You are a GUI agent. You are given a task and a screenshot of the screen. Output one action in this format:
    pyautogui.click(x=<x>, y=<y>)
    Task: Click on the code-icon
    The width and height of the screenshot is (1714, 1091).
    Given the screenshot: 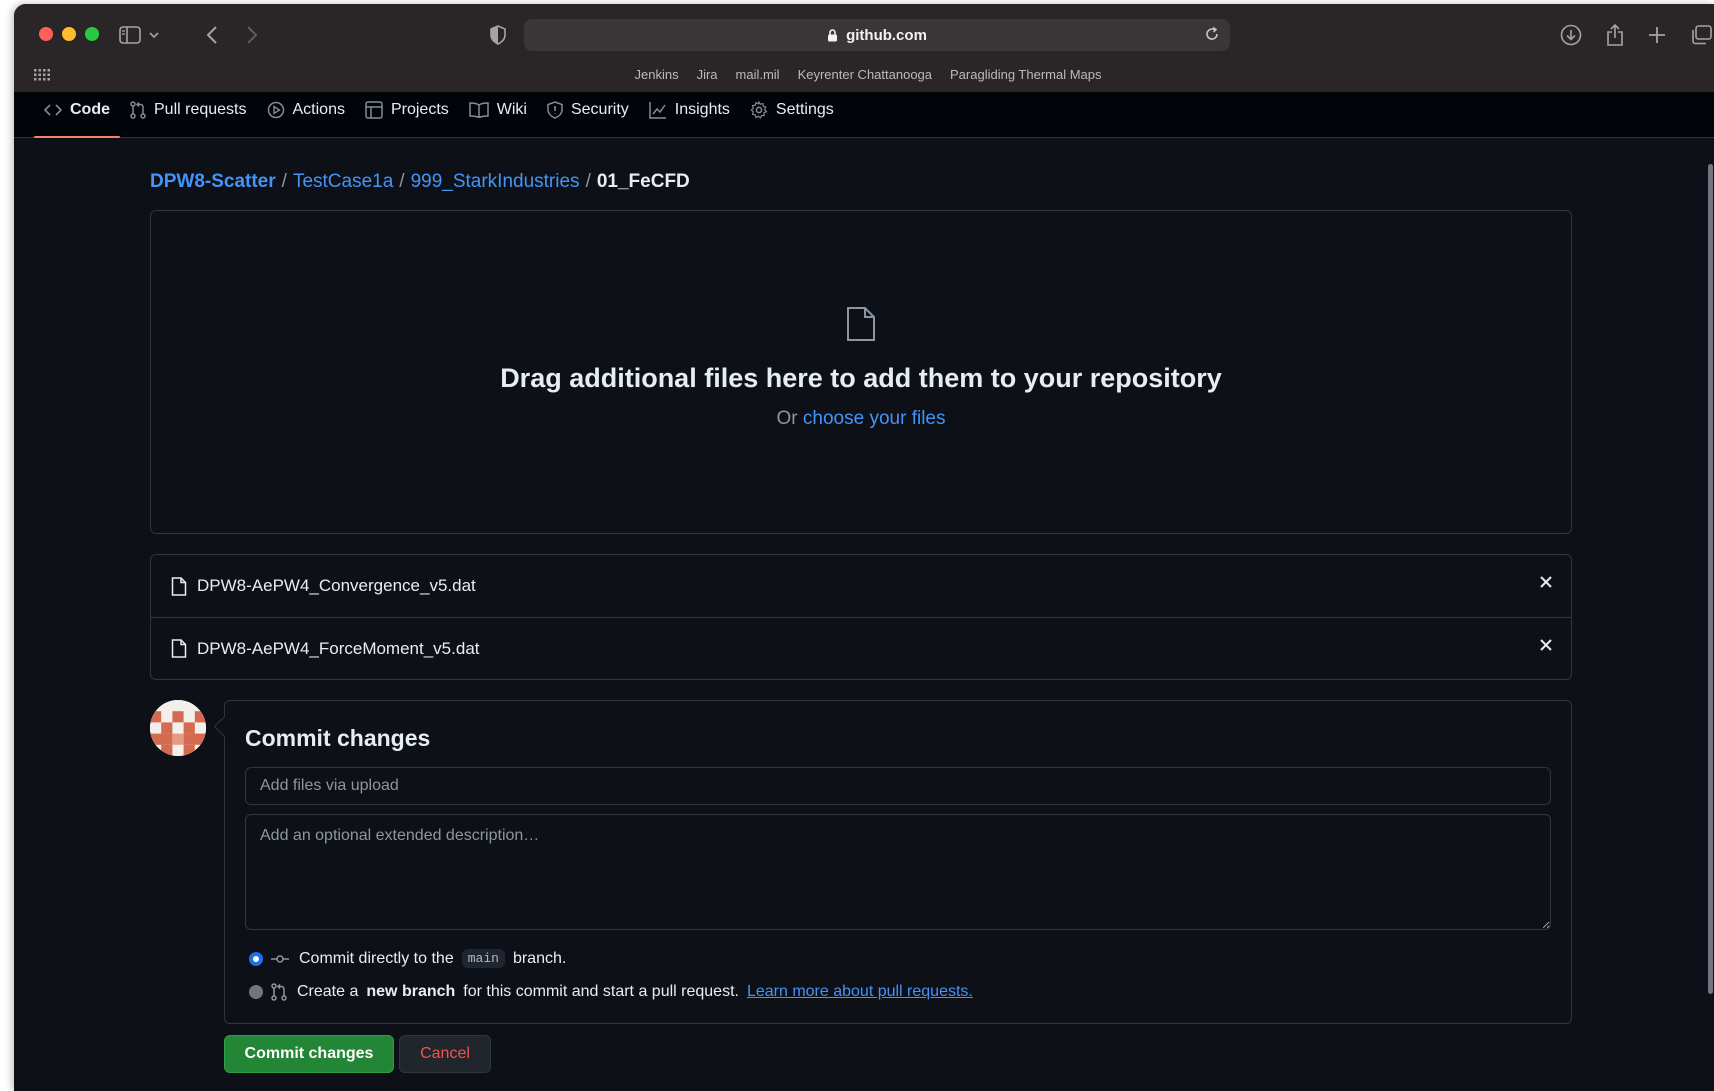 What is the action you would take?
    pyautogui.click(x=53, y=110)
    